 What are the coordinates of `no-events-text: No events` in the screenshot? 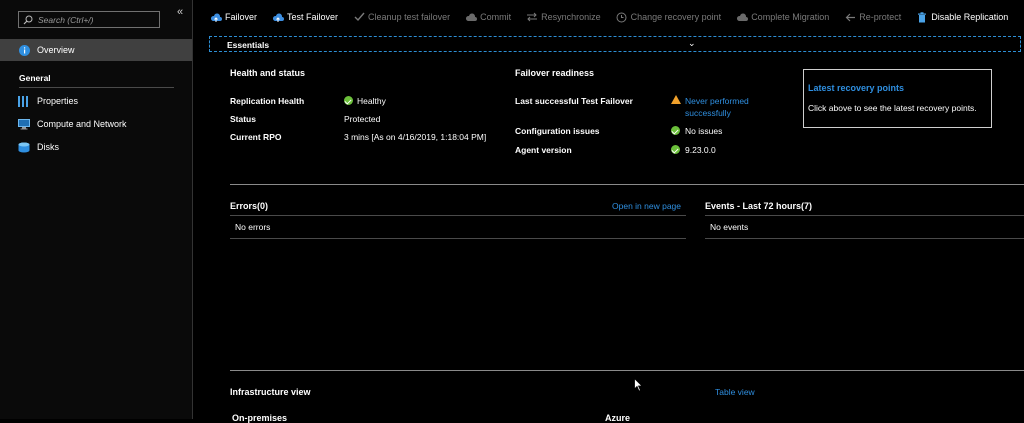 It's located at (729, 227).